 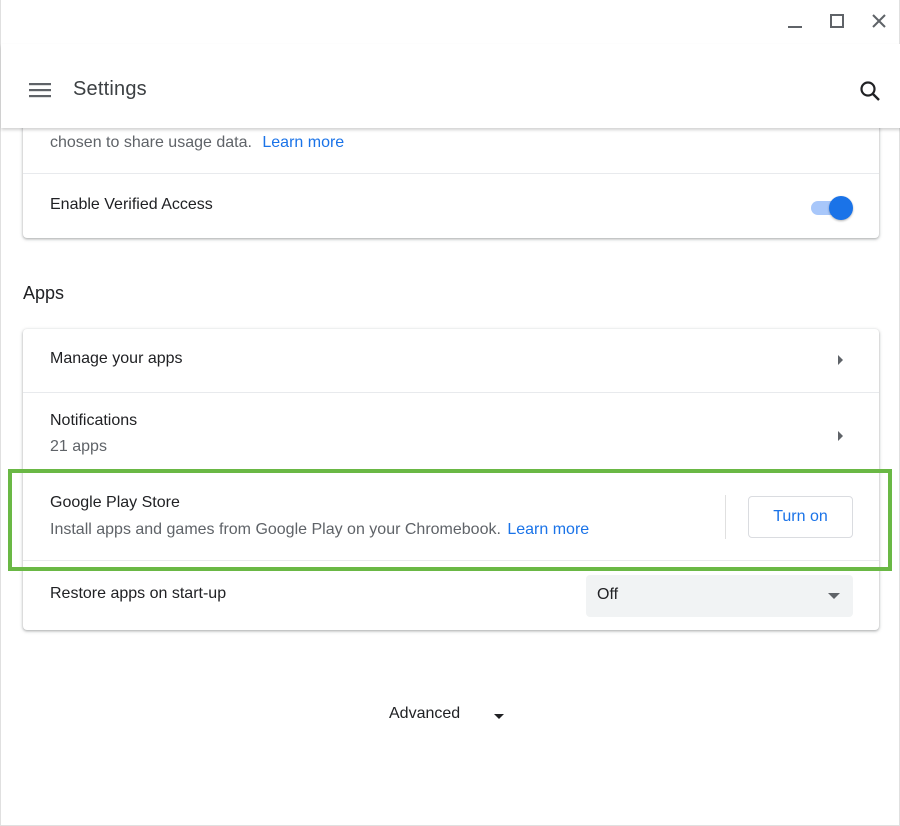 What do you see at coordinates (608, 594) in the screenshot?
I see `restore-apps-selected-value: Off` at bounding box center [608, 594].